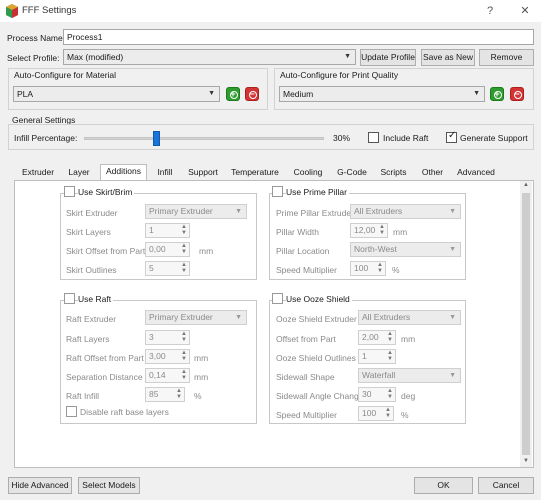 Image resolution: width=541 pixels, height=500 pixels. Describe the element at coordinates (405, 249) in the screenshot. I see `pillar-location-select: North-West ▼` at that location.